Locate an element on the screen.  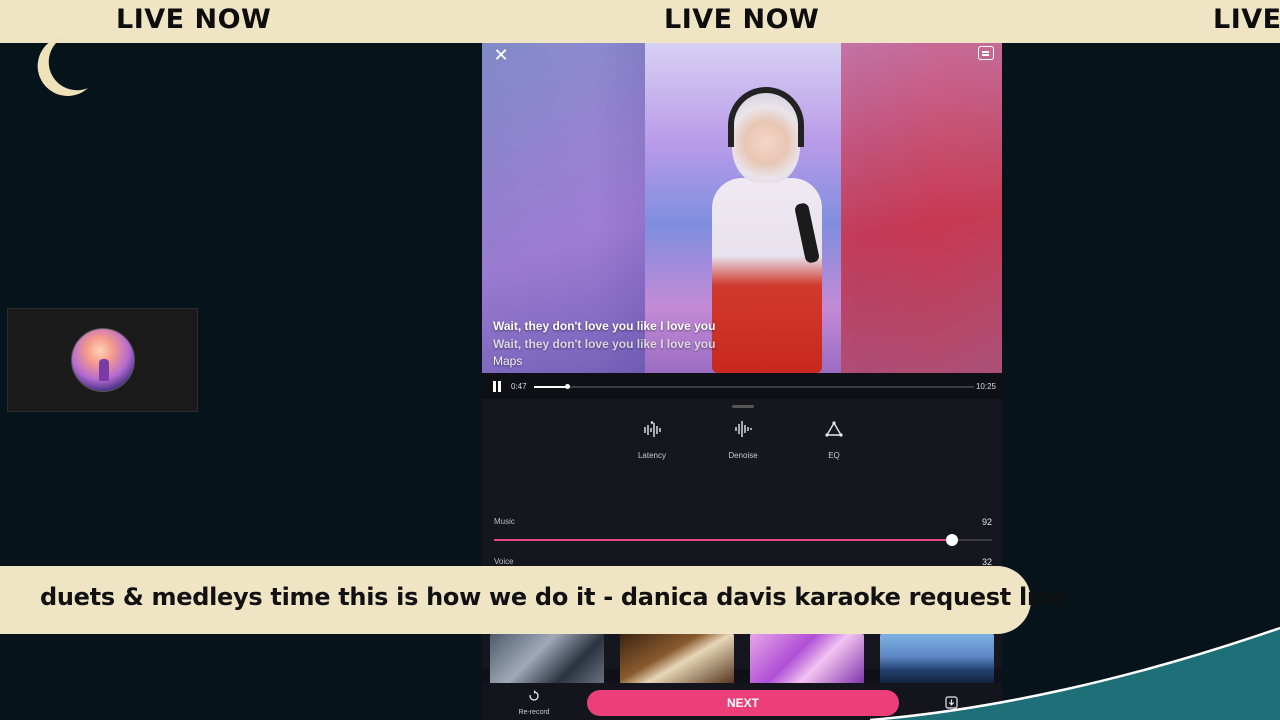
streamer-avatar is located at coordinates (103, 360).